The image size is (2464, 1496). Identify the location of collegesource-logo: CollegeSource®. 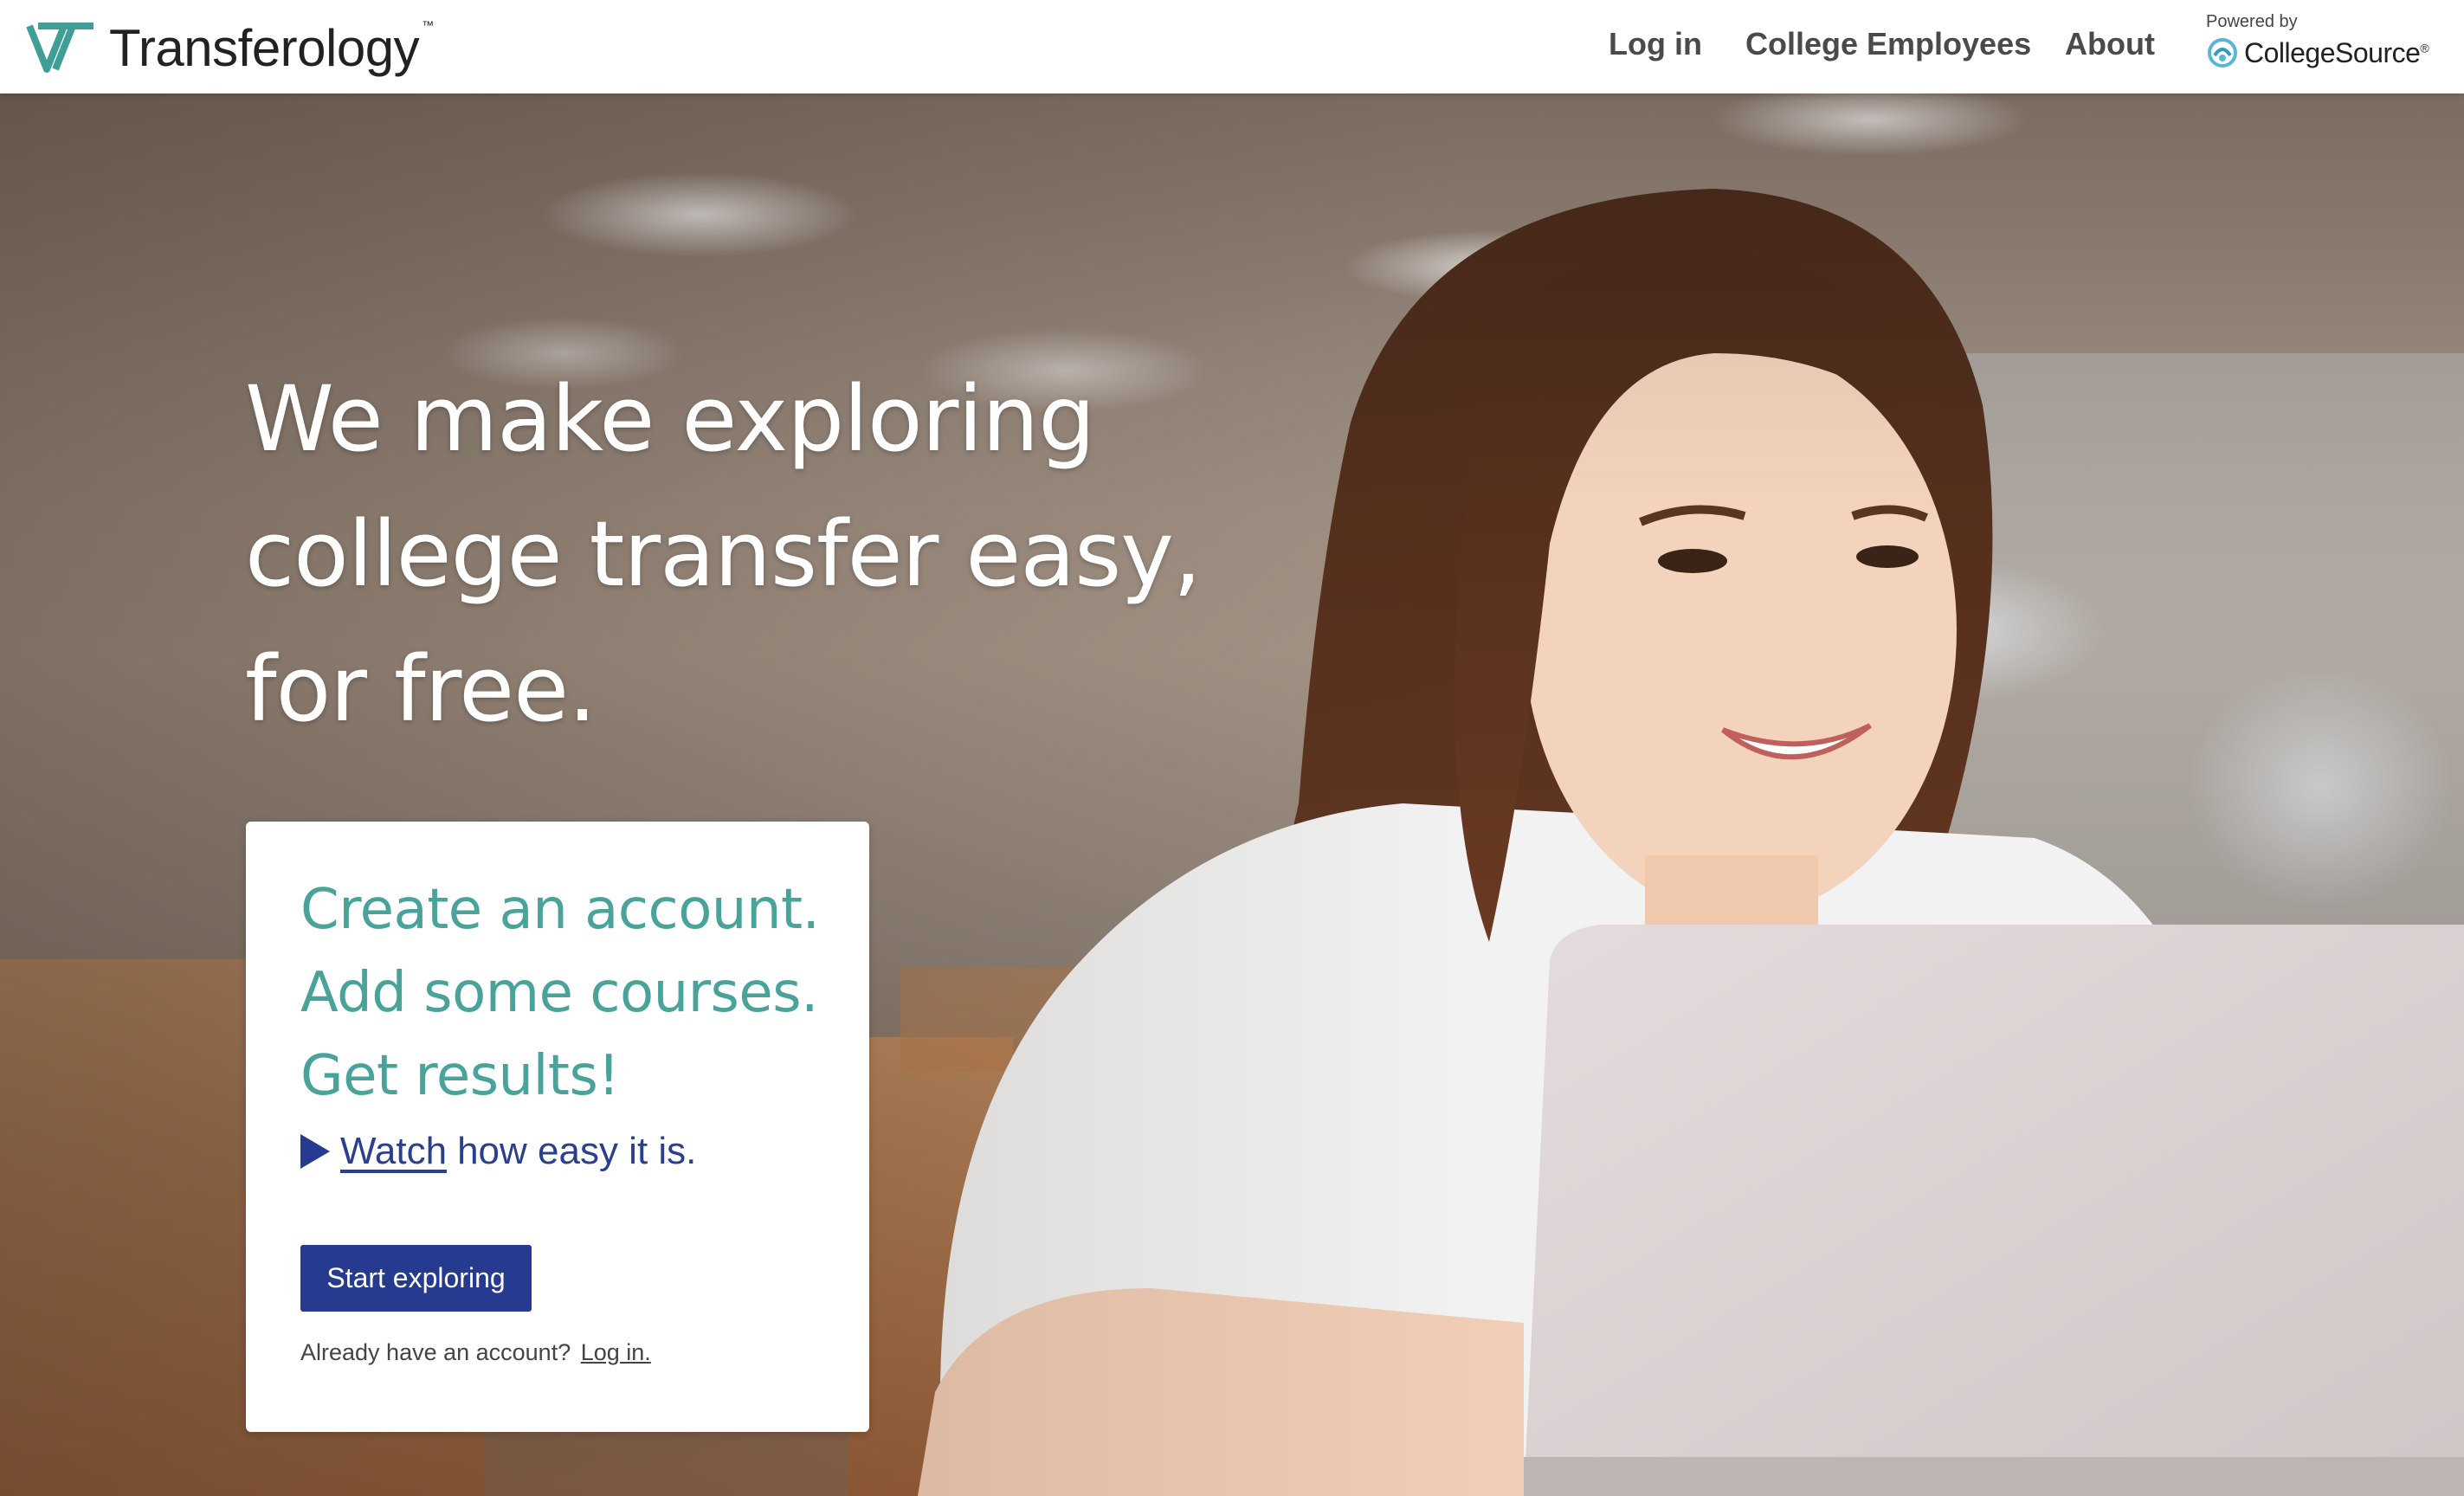
(2317, 52).